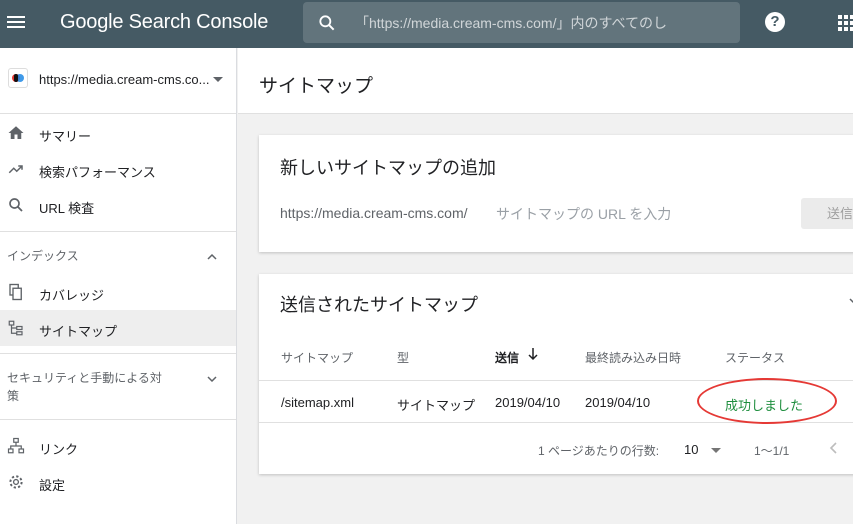 The width and height of the screenshot is (853, 524). Describe the element at coordinates (618, 402) in the screenshot. I see `cell-last-read: 2019/04/10` at that location.